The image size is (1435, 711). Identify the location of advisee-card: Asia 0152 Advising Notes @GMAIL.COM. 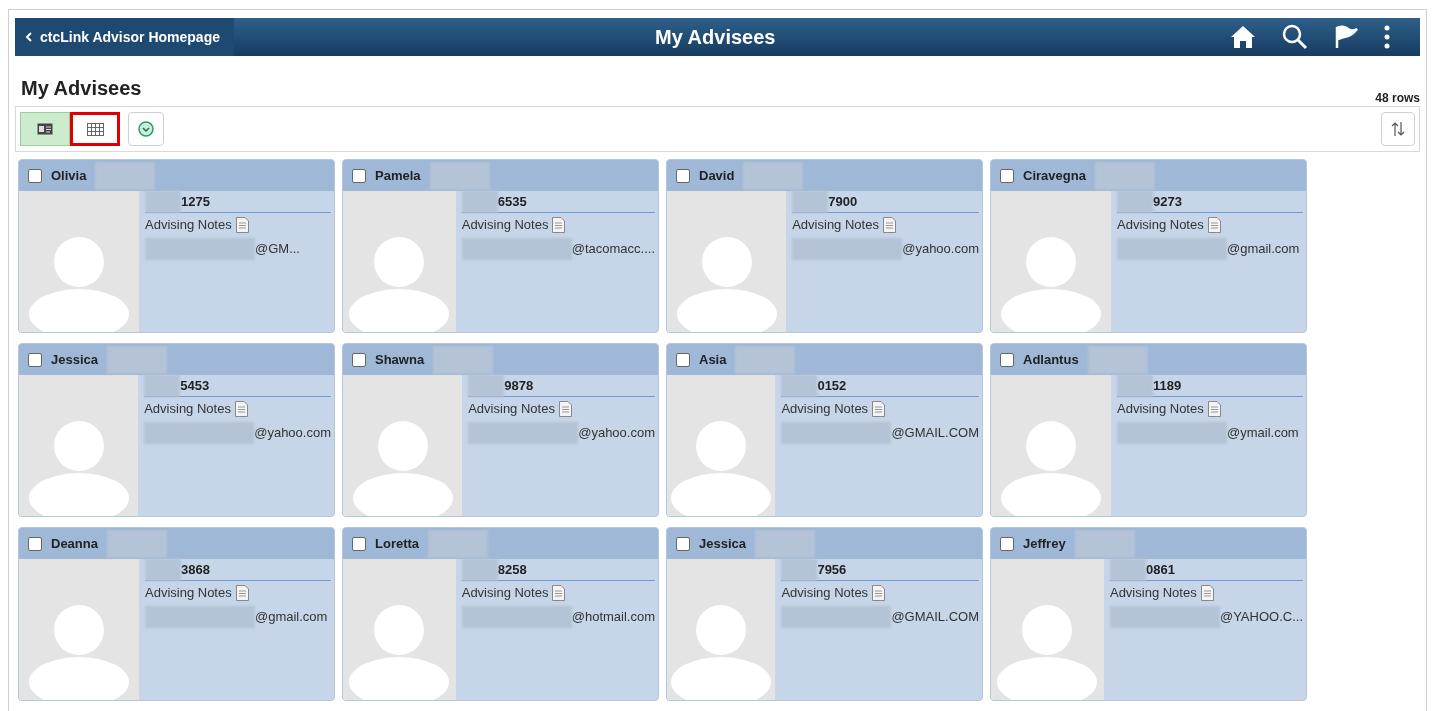
(824, 430).